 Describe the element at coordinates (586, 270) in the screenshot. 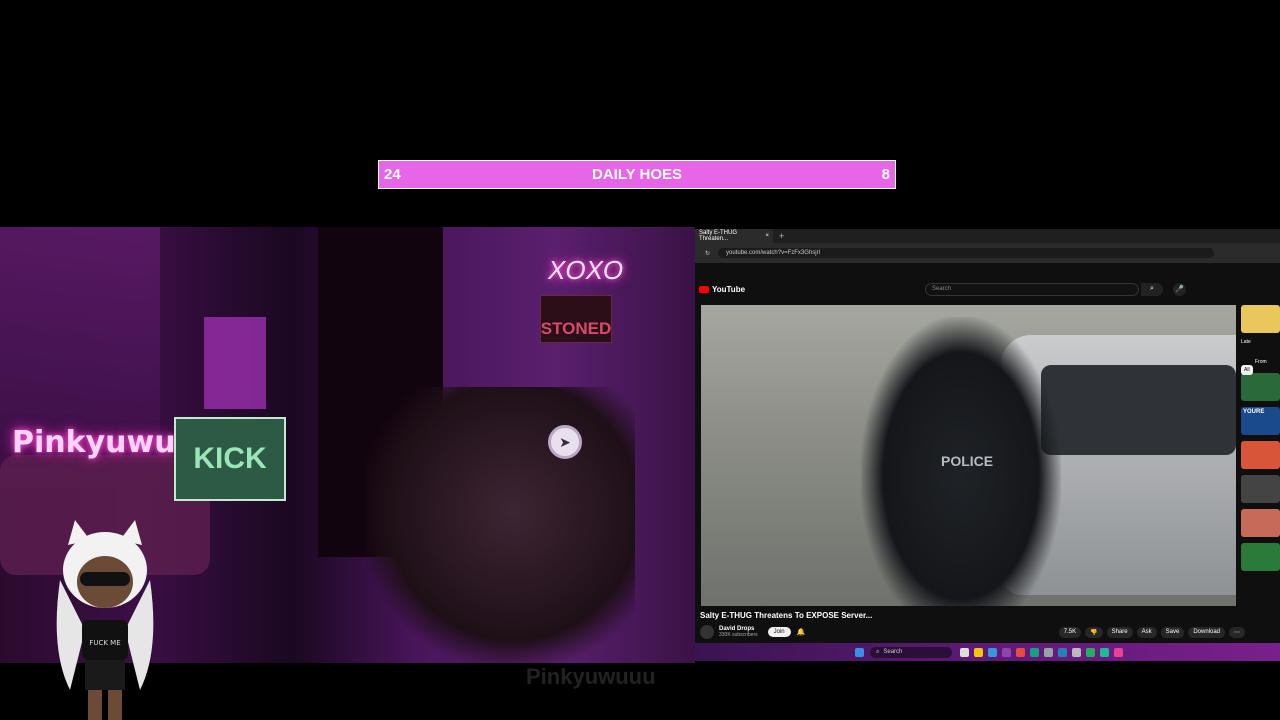

I see `neon-sign-xoxo: XOXO` at that location.